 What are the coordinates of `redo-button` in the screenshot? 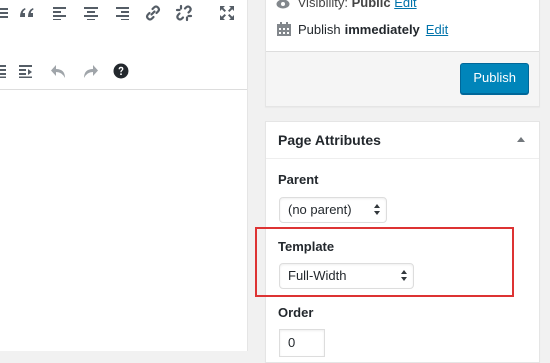 It's located at (90, 71).